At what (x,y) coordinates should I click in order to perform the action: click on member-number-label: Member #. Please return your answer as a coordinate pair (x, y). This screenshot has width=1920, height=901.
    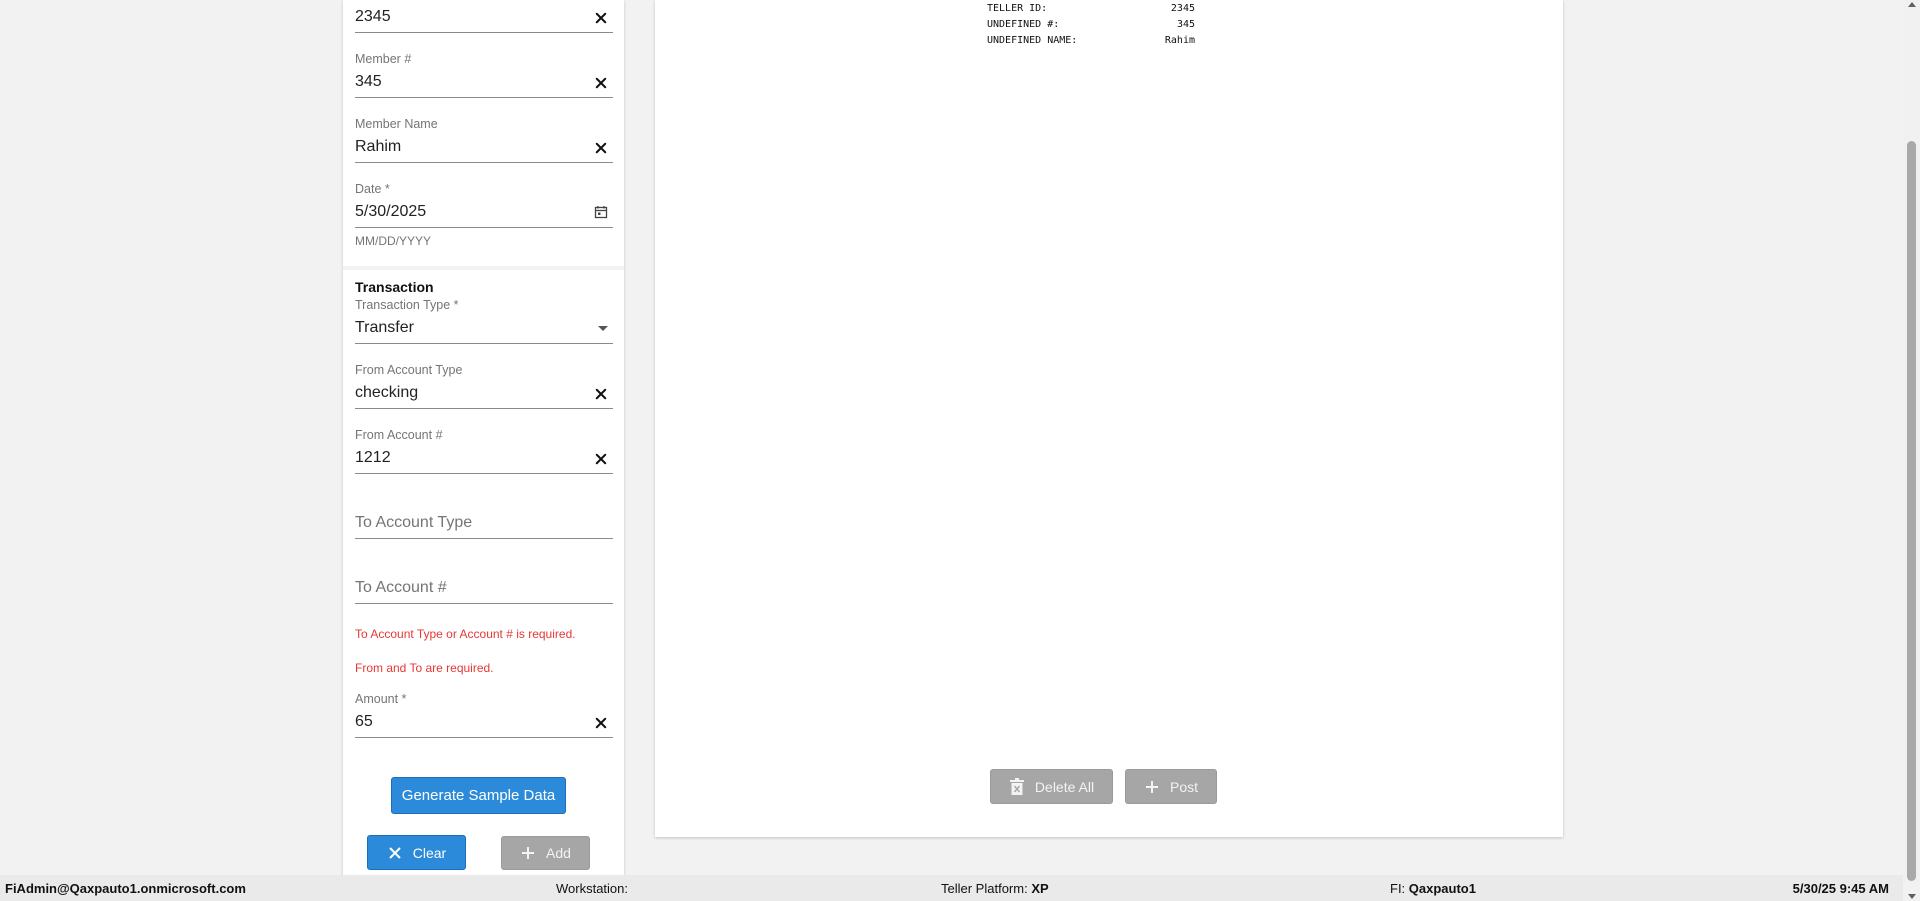
    Looking at the image, I should click on (383, 59).